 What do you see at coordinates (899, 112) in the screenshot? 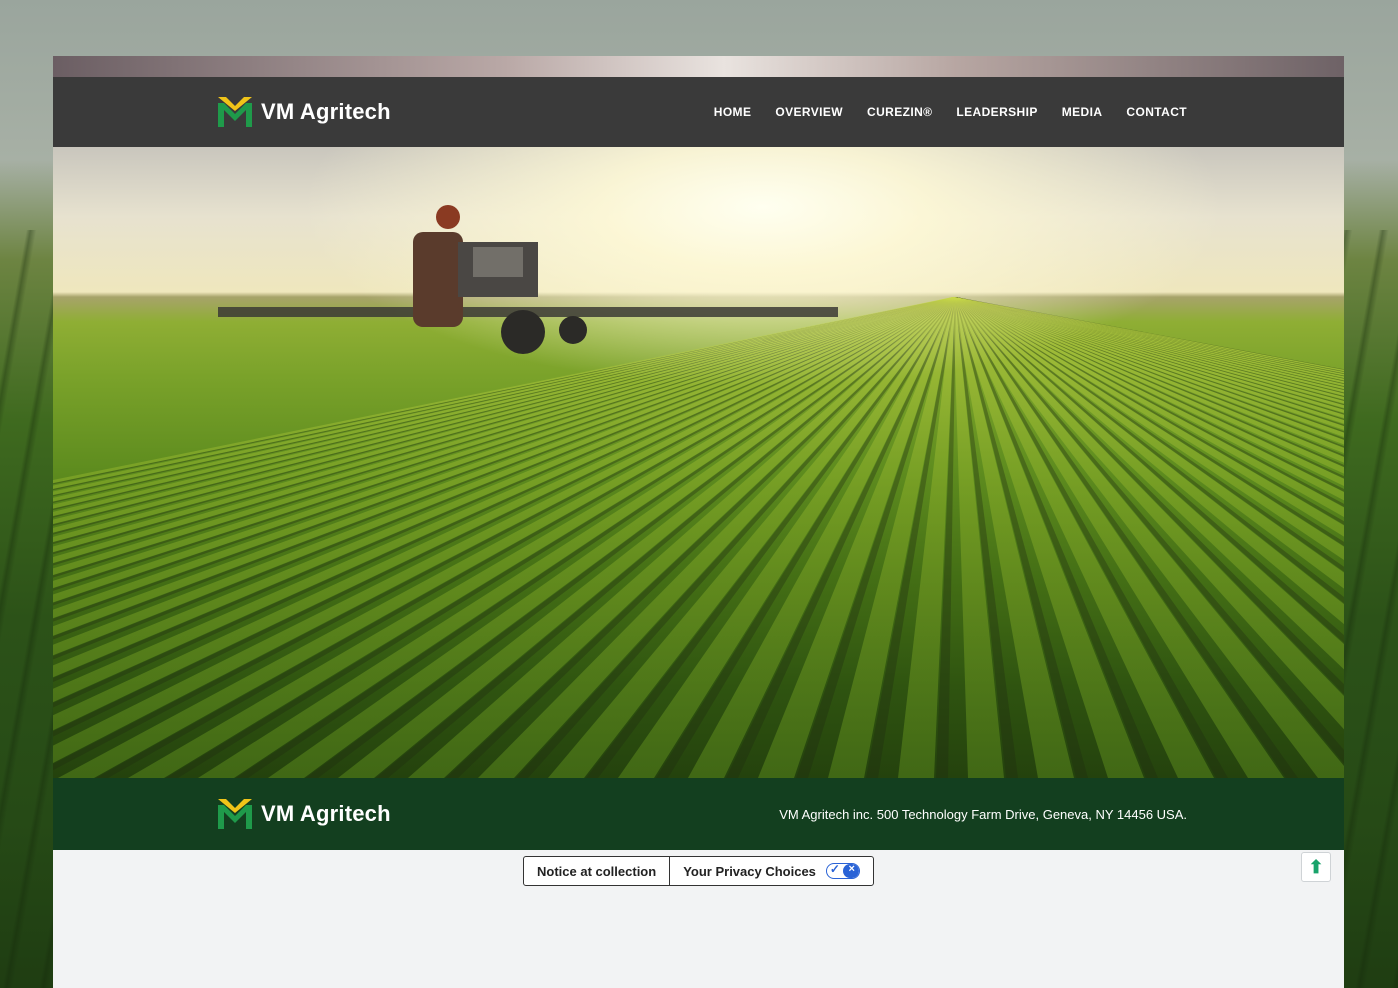
I see `nav-curezin: CUREZIN®` at bounding box center [899, 112].